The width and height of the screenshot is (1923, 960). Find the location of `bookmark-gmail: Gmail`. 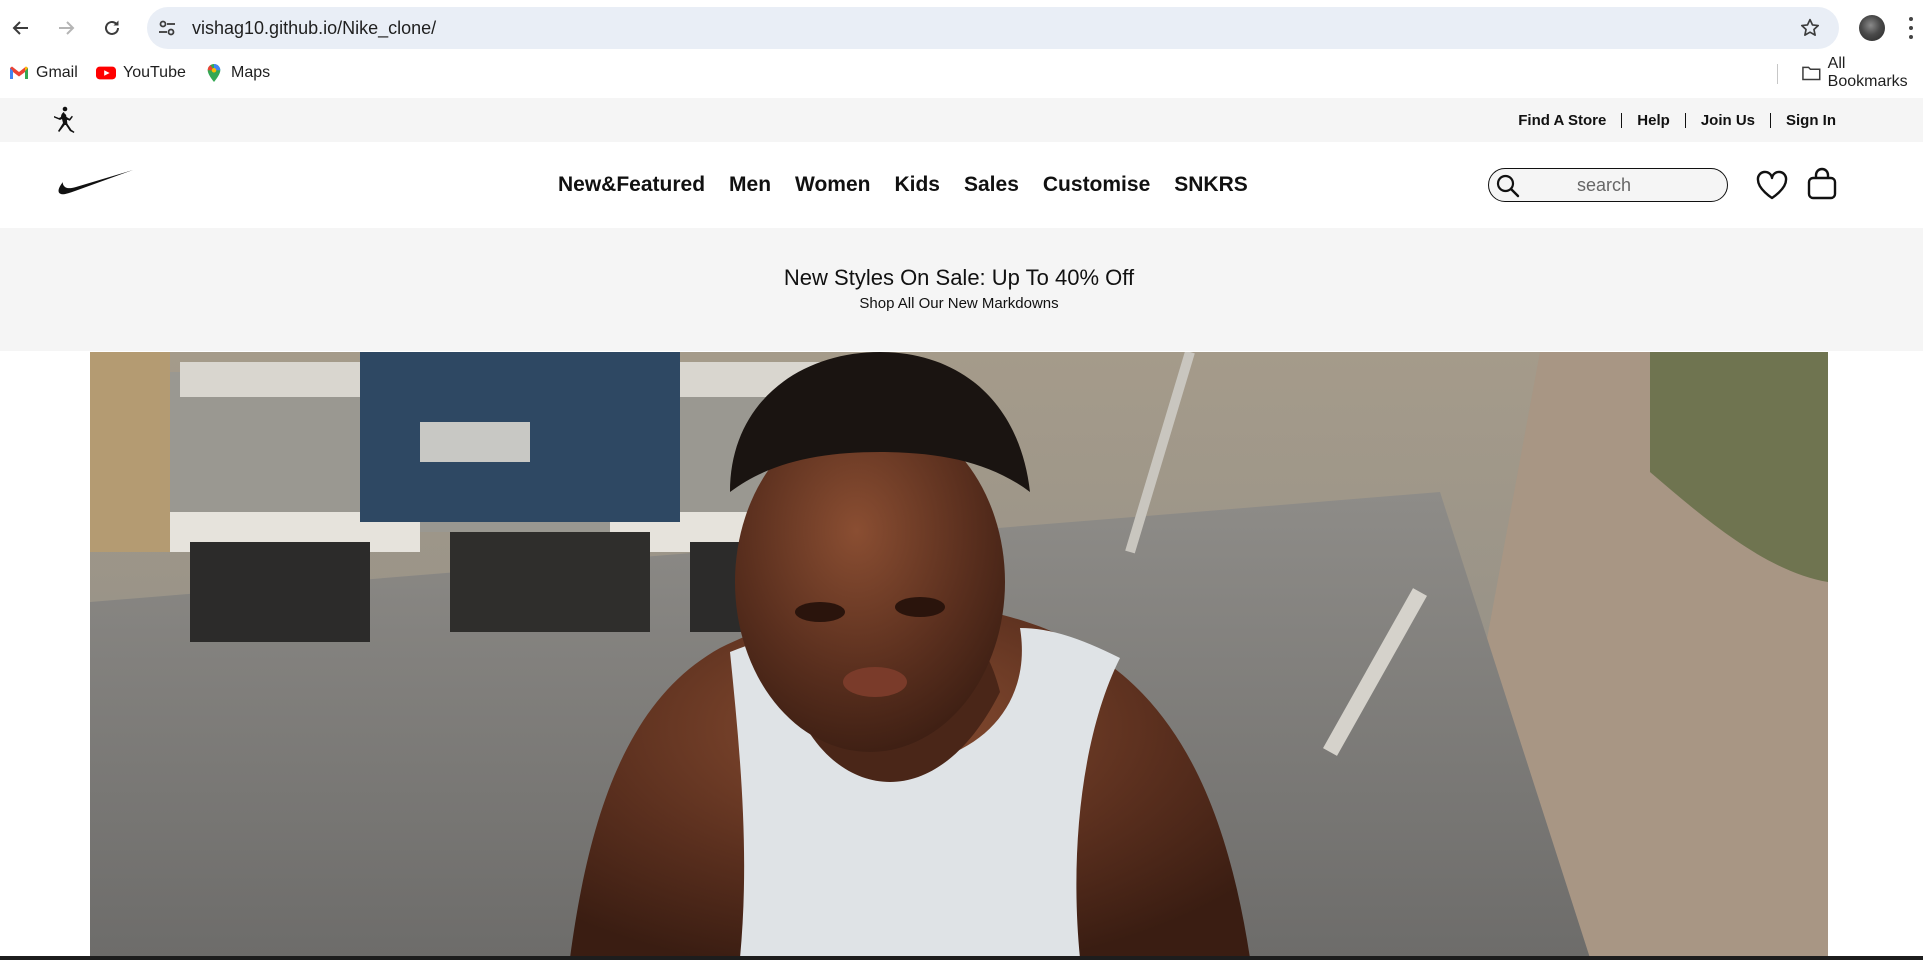

bookmark-gmail: Gmail is located at coordinates (43, 73).